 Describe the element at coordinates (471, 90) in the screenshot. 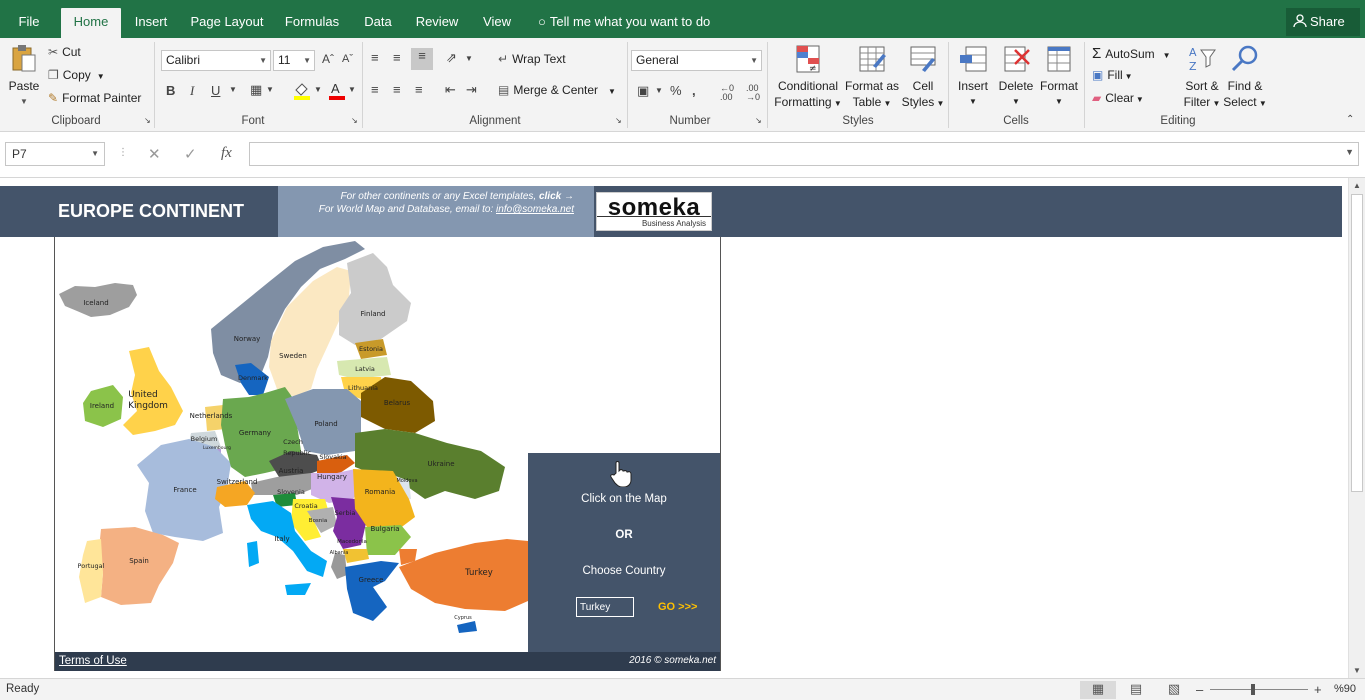

I see `increase-indent-icon: ⇥` at that location.